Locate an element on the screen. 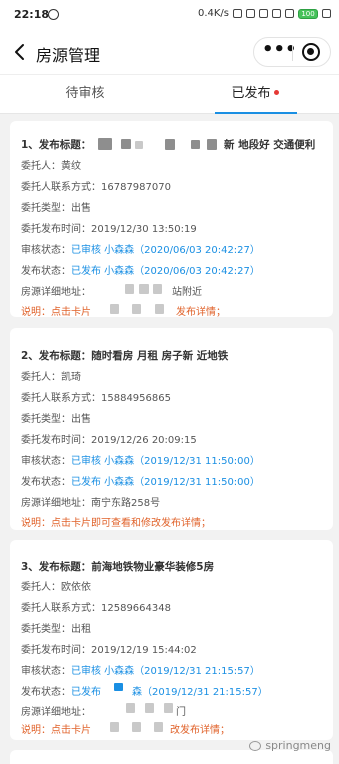  publish-status-tail: 森（2019/12/31 21:15:57） is located at coordinates (200, 690).